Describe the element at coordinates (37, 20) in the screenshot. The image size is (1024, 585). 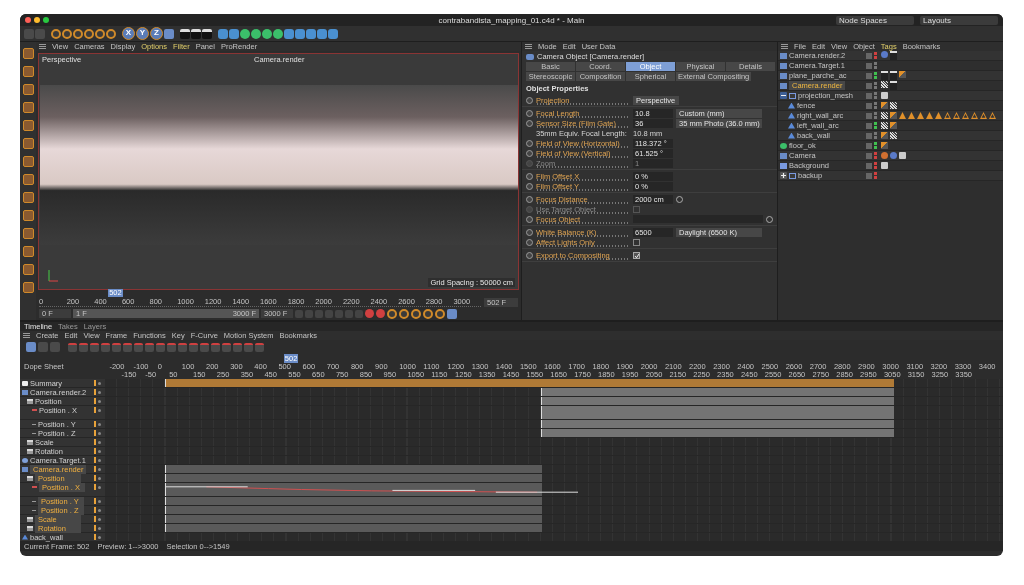
I see `minimize-button` at that location.